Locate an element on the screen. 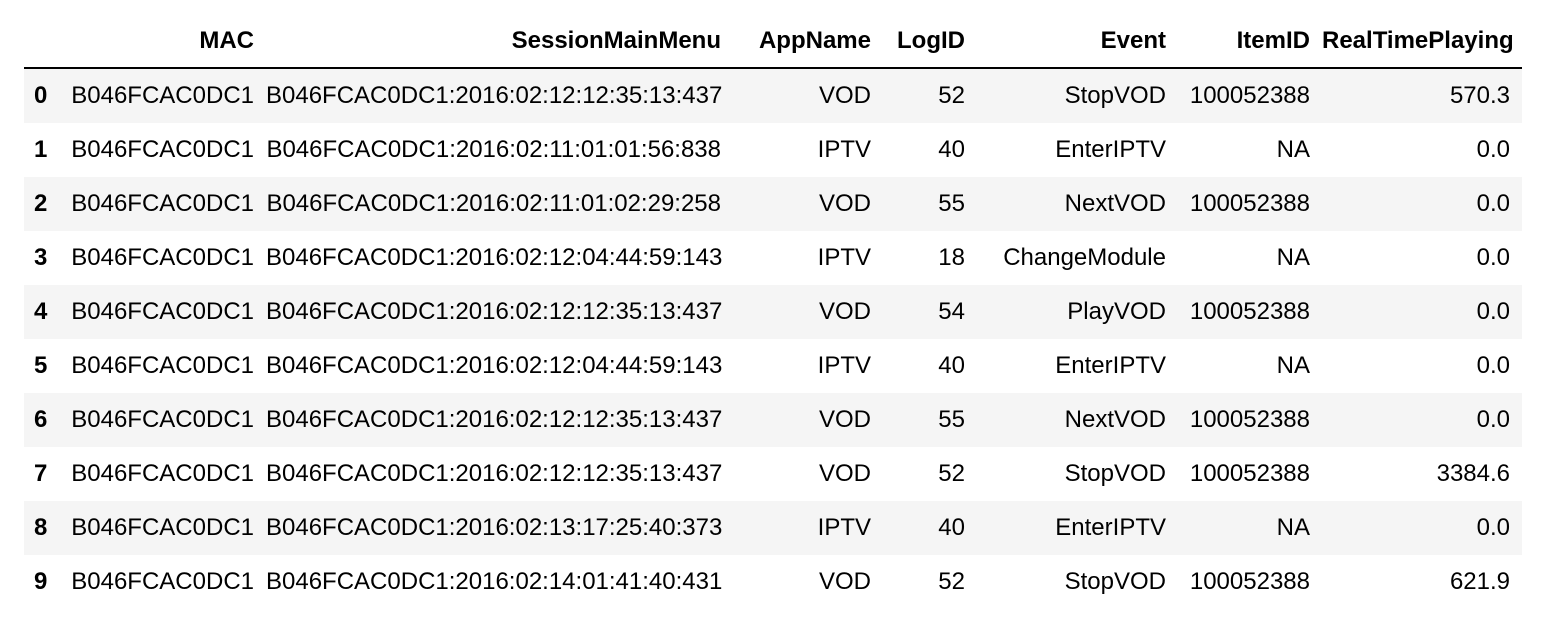 The height and width of the screenshot is (638, 1562). cell-session-main-menu: B046FCAC0DC1:2016:02:11:01:01:56:838 is located at coordinates (493, 149).